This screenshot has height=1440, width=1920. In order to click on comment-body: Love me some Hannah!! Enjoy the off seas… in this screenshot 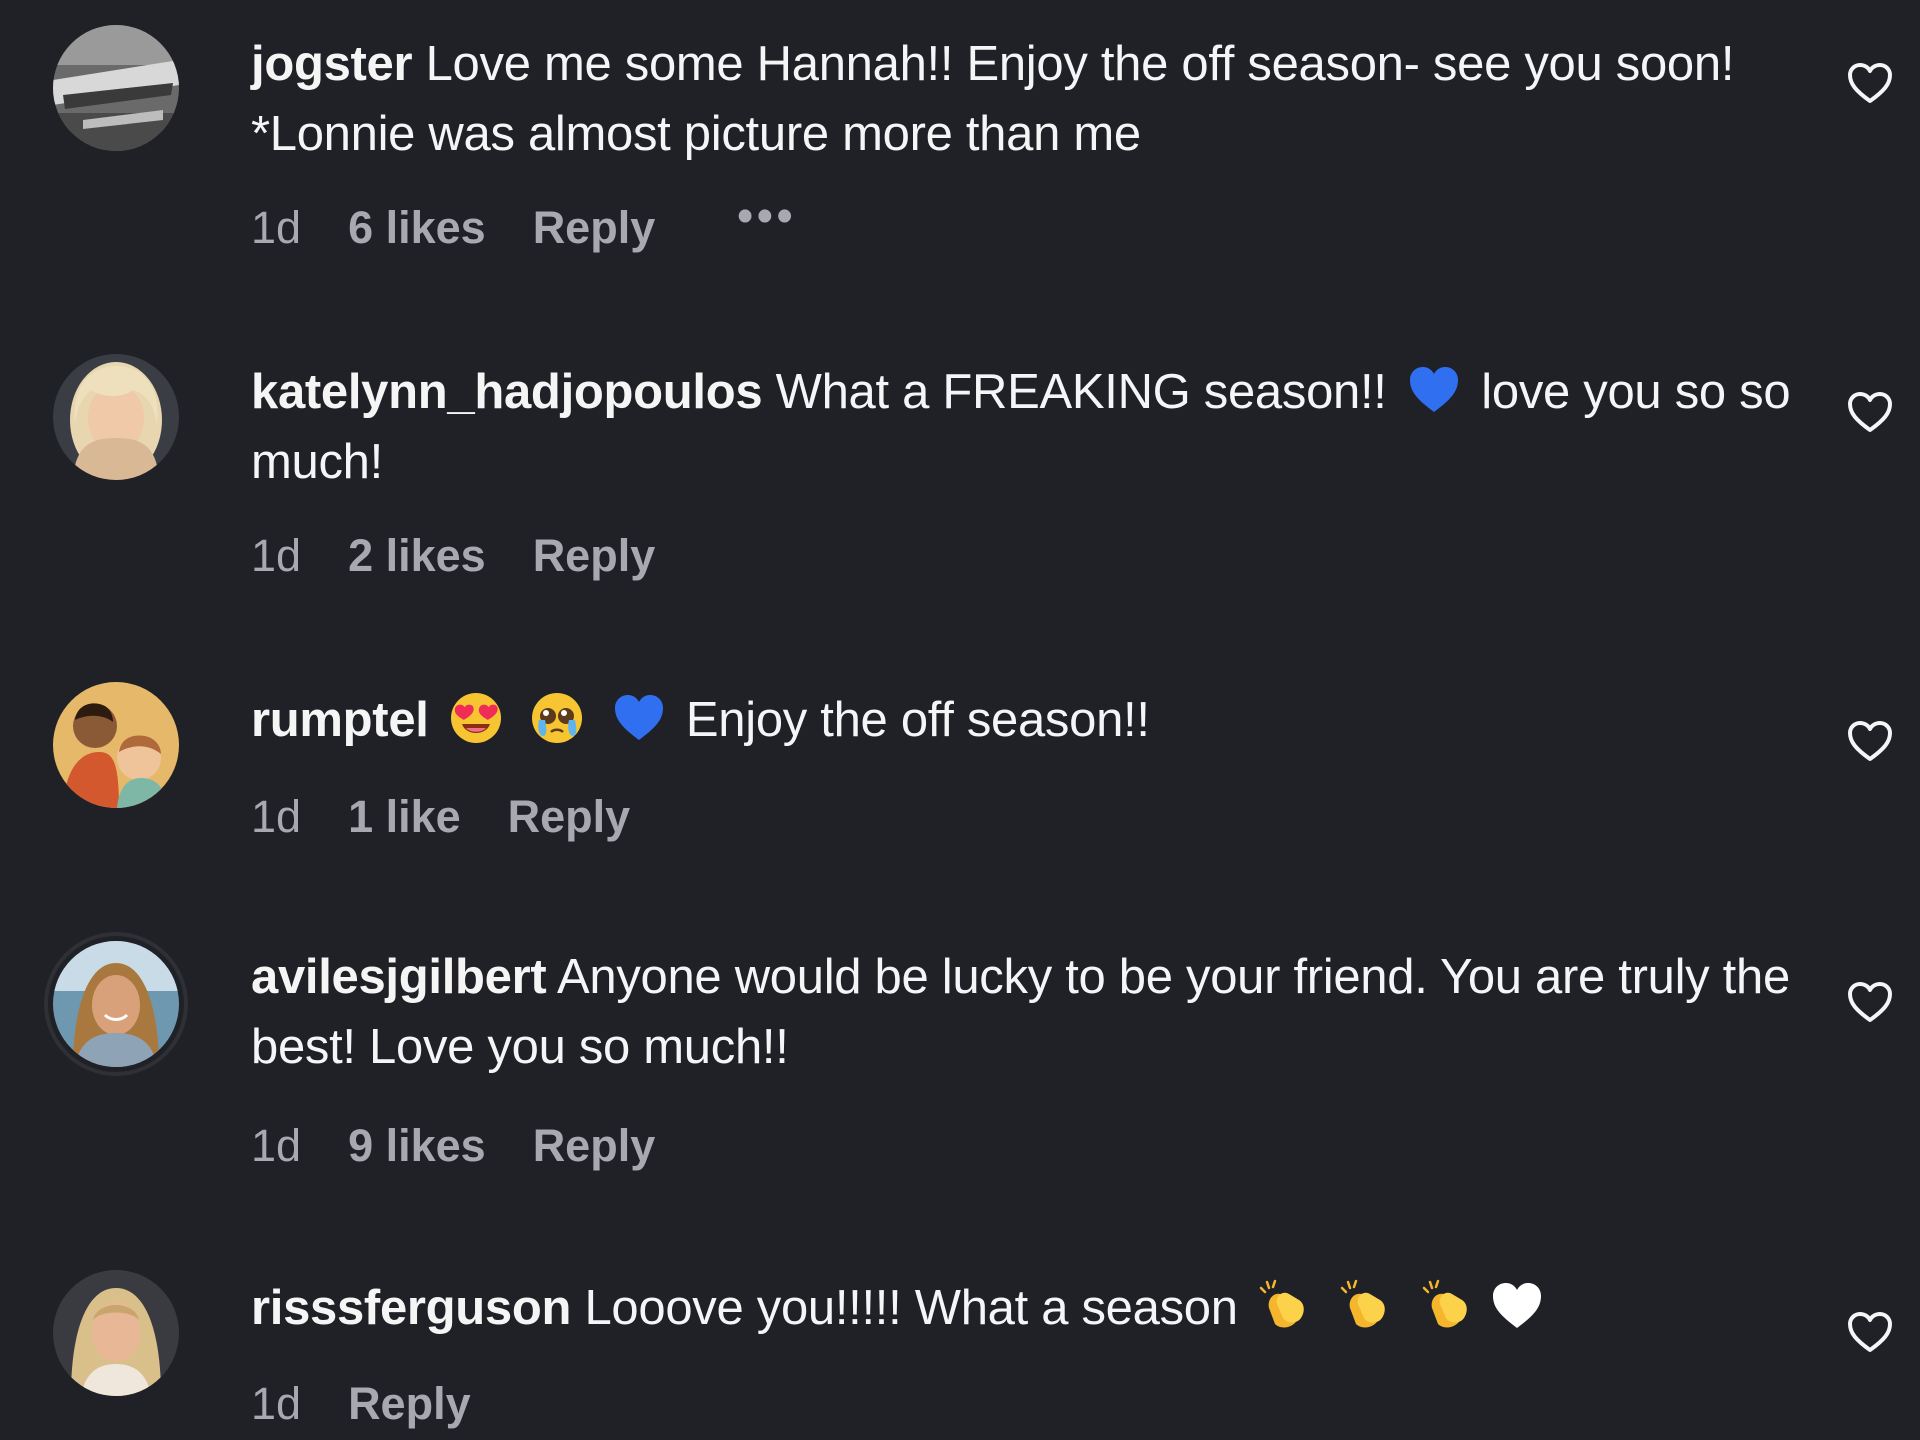, I will do `click(993, 99)`.